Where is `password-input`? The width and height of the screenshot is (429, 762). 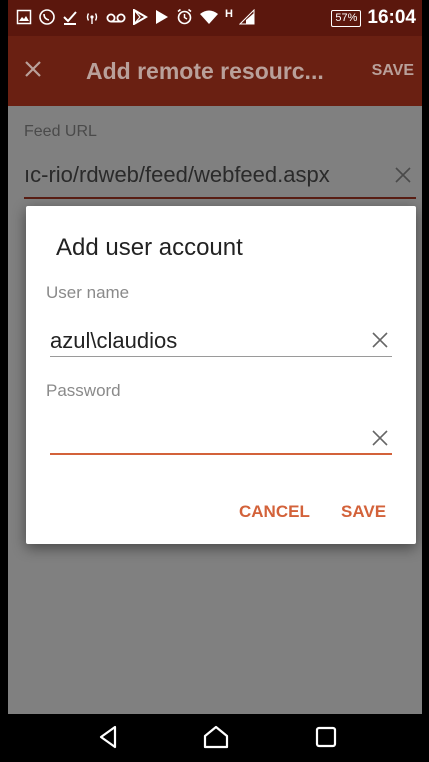
password-input is located at coordinates (200, 439).